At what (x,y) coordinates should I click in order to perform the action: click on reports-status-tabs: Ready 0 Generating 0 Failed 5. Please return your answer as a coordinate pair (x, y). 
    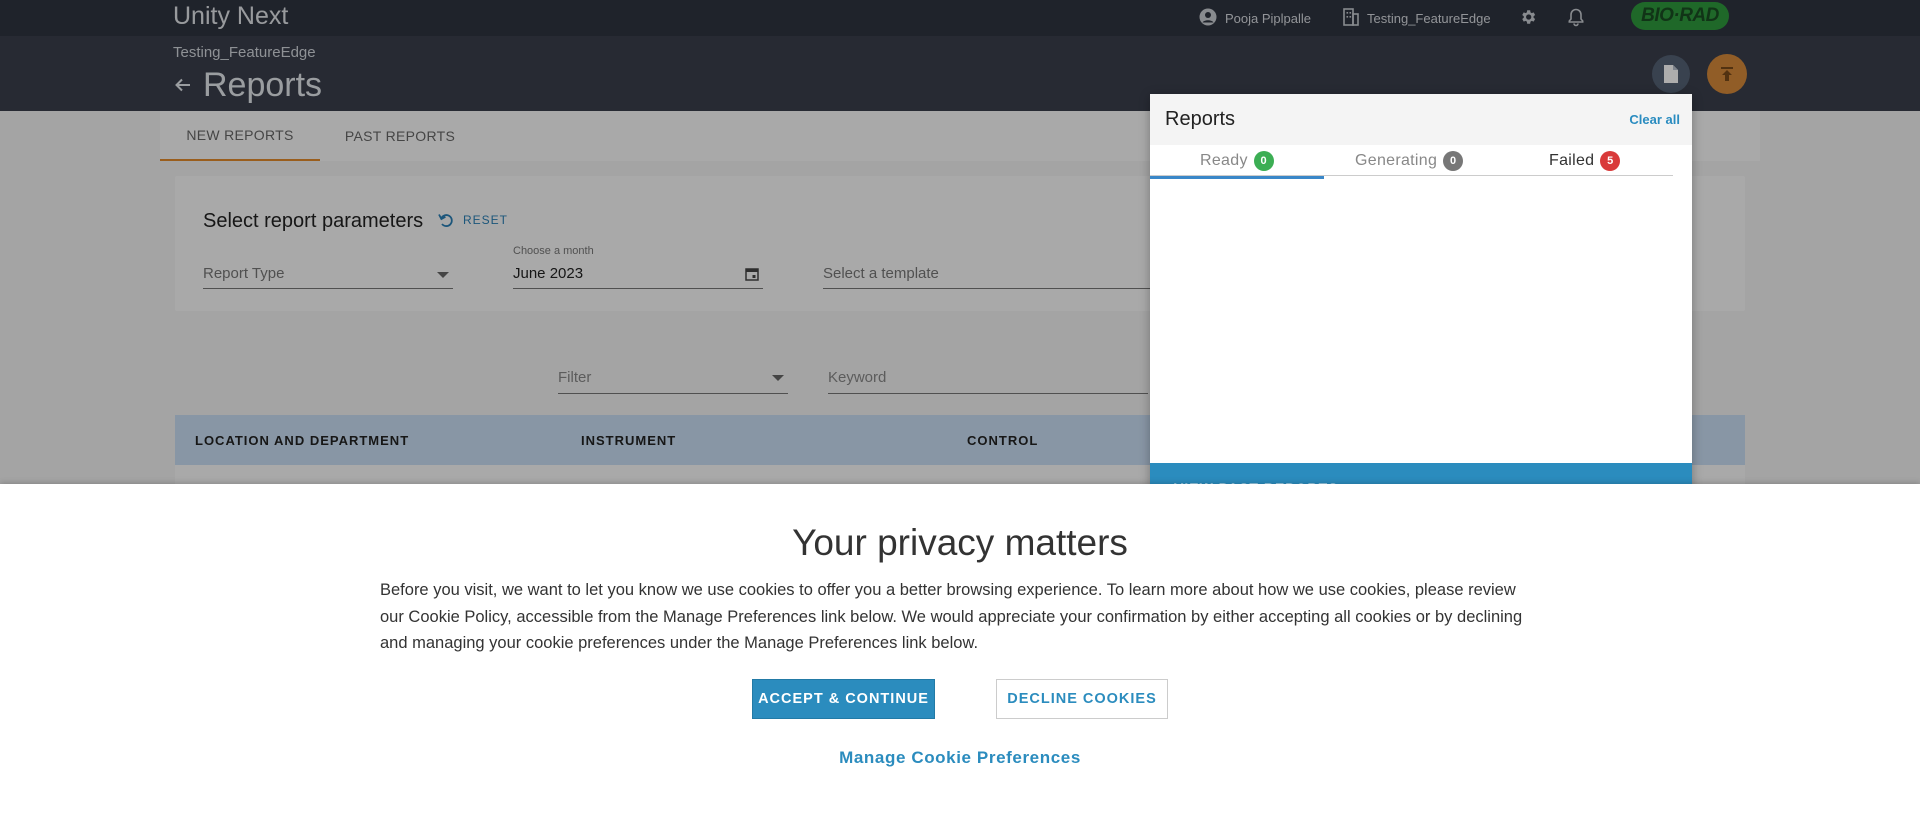
    Looking at the image, I should click on (1411, 160).